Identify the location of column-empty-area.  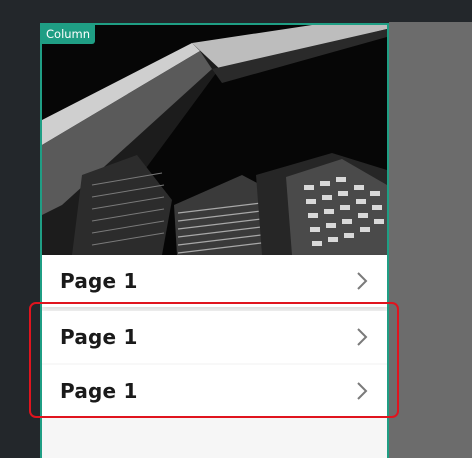
(214, 437).